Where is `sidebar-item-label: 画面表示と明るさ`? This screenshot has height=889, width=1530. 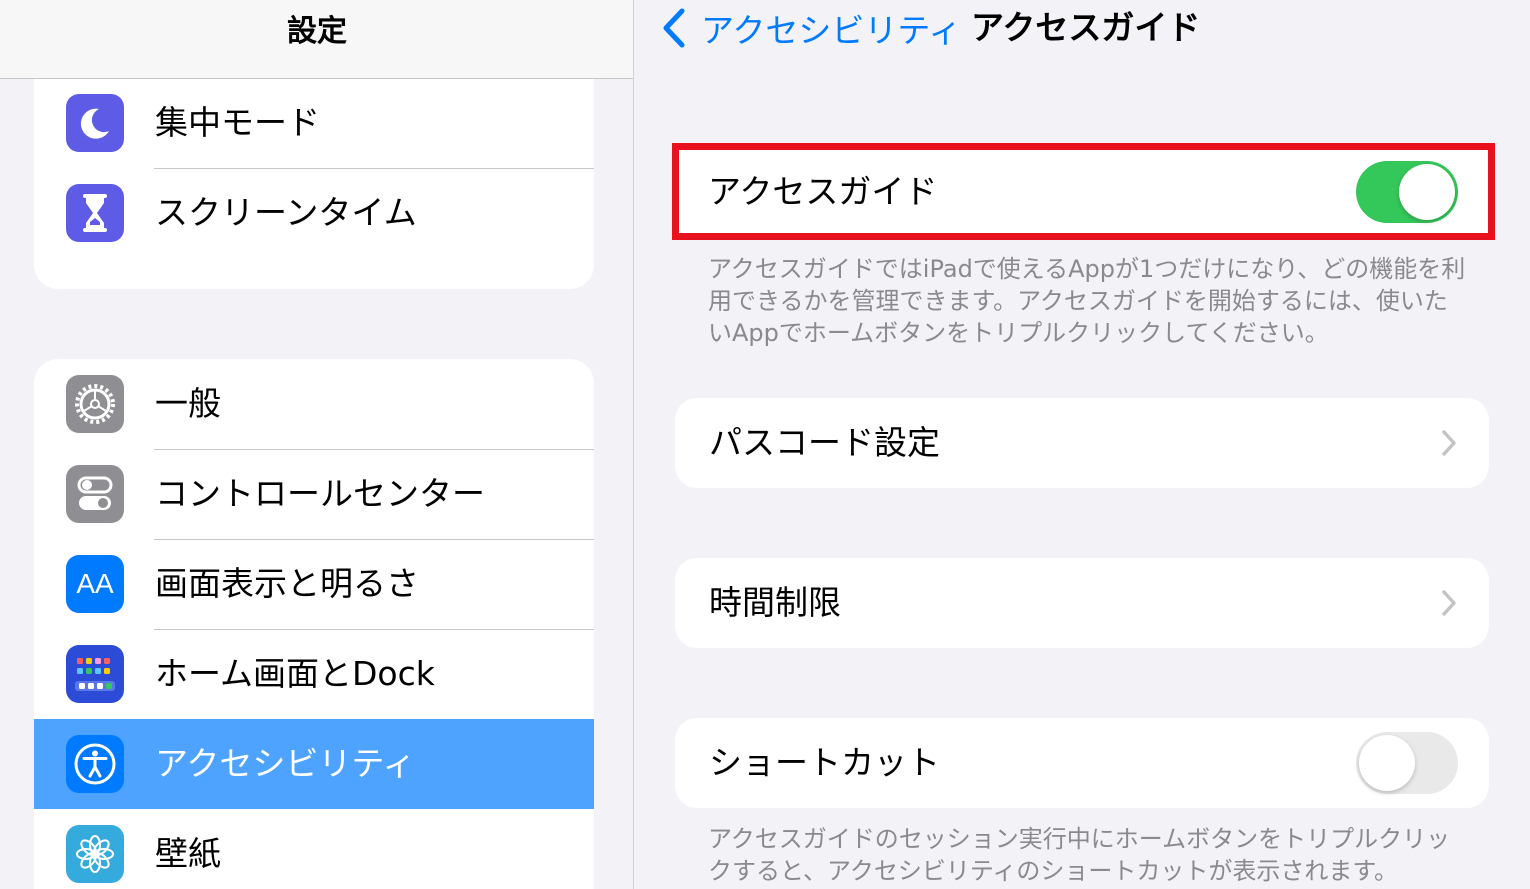
sidebar-item-label: 画面表示と明るさ is located at coordinates (287, 583).